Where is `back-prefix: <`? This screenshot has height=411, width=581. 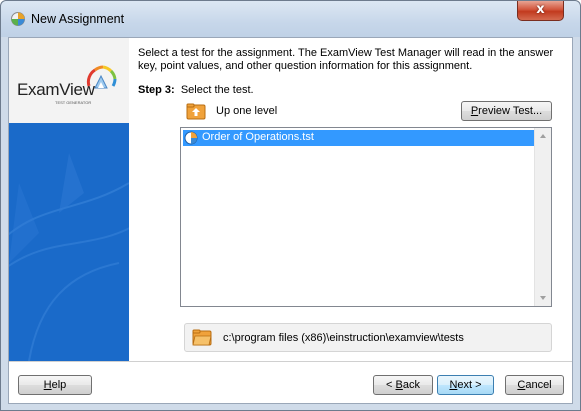 back-prefix: < is located at coordinates (391, 385).